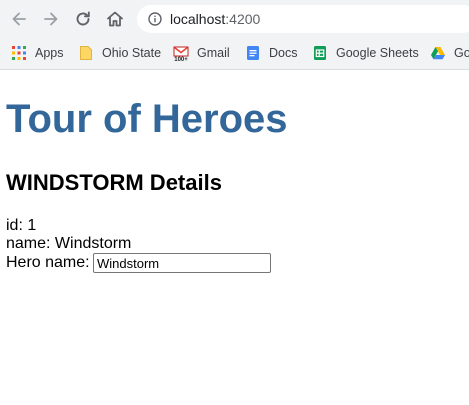 The width and height of the screenshot is (469, 405). Describe the element at coordinates (19, 53) in the screenshot. I see `apps-grid-icon` at that location.